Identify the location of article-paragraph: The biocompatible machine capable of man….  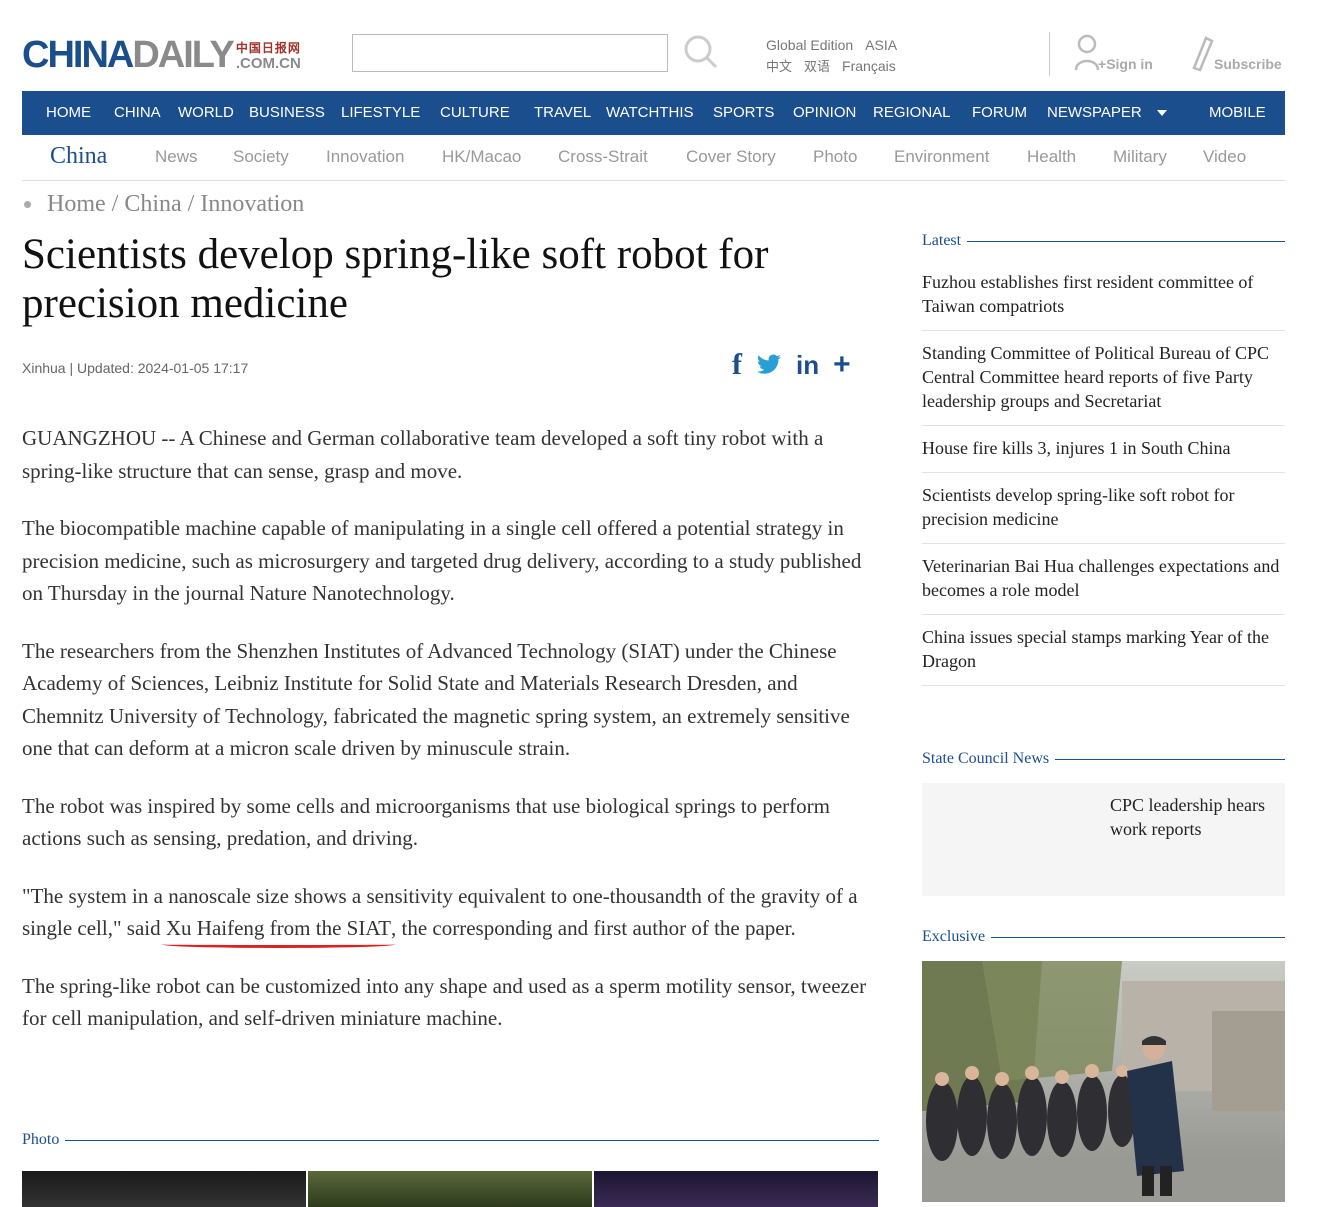
(442, 560).